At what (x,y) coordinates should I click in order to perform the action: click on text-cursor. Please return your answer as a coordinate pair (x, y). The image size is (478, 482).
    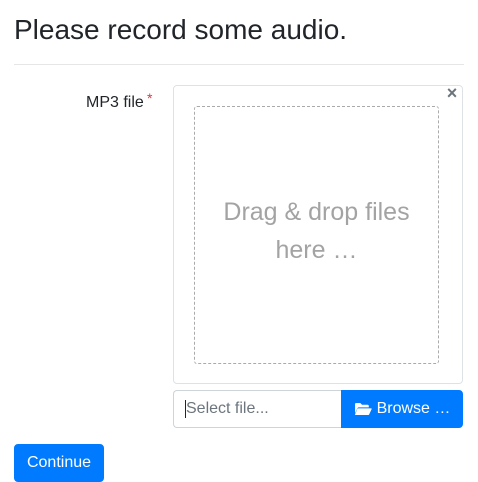
    Looking at the image, I should click on (185, 409).